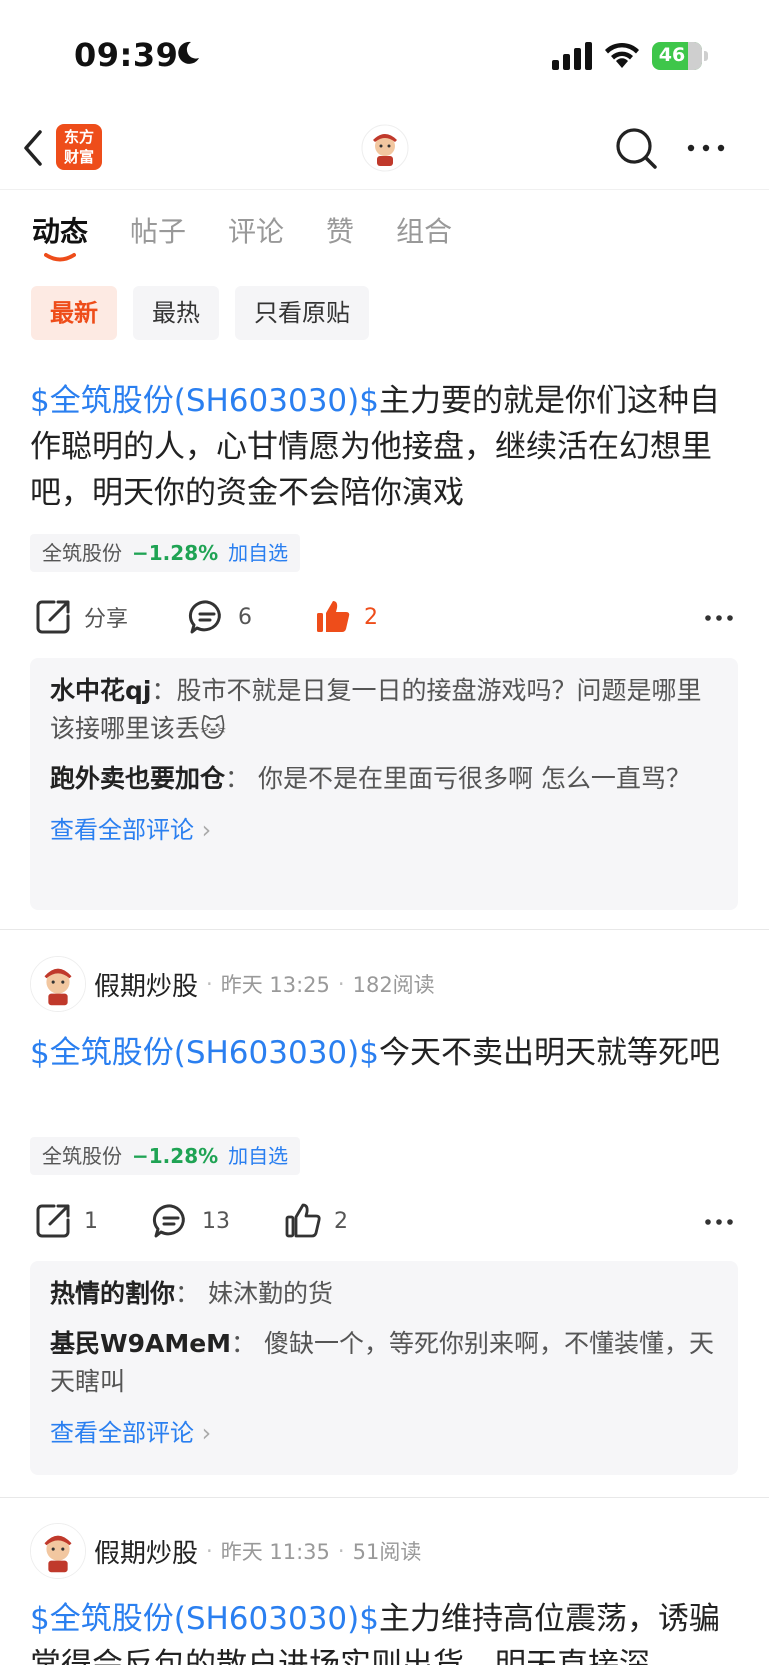 The height and width of the screenshot is (1665, 769). Describe the element at coordinates (78, 157) in the screenshot. I see `logo-text-line2: 财富` at that location.